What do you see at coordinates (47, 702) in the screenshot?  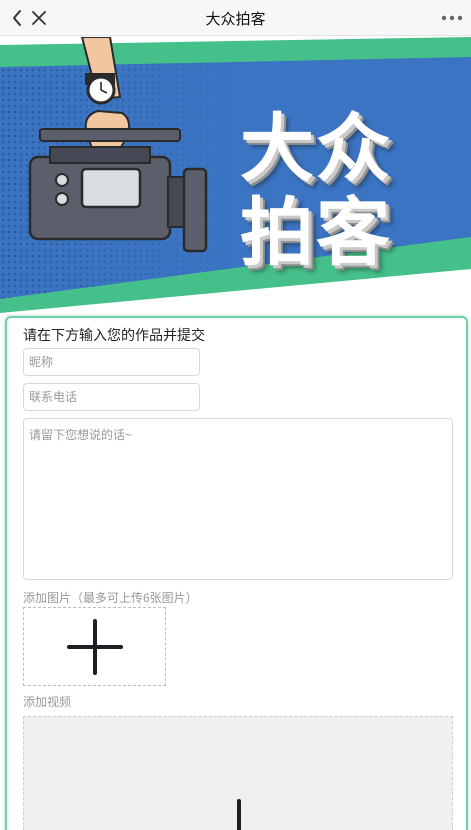 I see `add-video-label: 添加视频` at bounding box center [47, 702].